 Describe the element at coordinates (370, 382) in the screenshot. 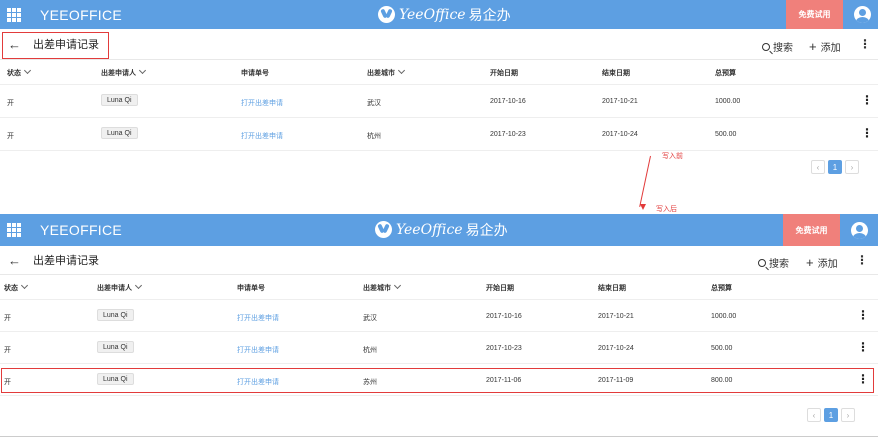

I see `cell-city: 苏州` at that location.